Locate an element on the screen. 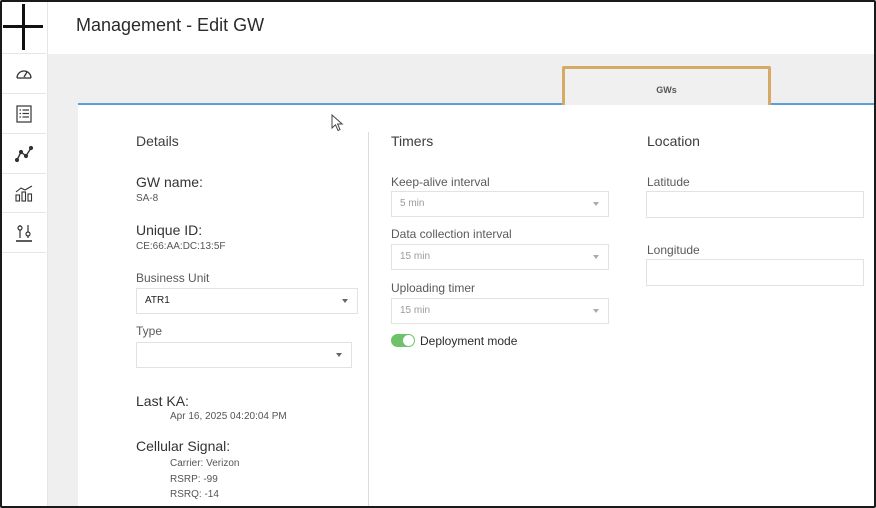 This screenshot has height=508, width=876. datacollection-value: 15 min is located at coordinates (415, 256).